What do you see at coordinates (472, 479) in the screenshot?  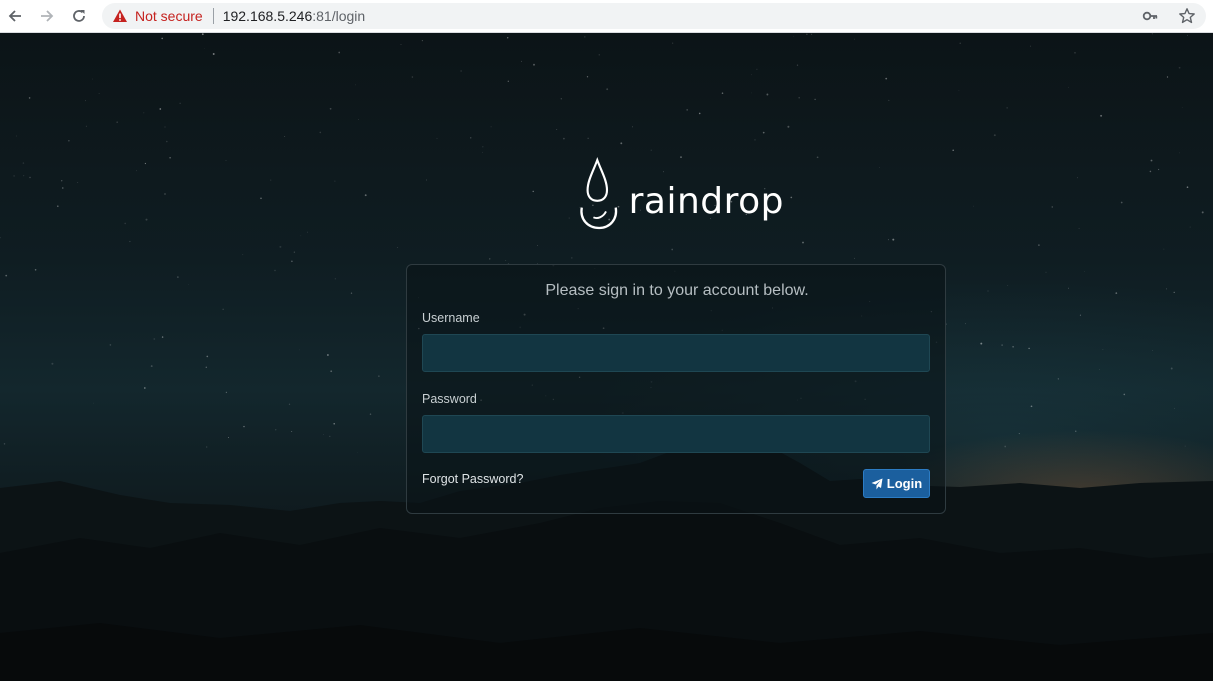 I see `forgot-password-link: Forgot Password?` at bounding box center [472, 479].